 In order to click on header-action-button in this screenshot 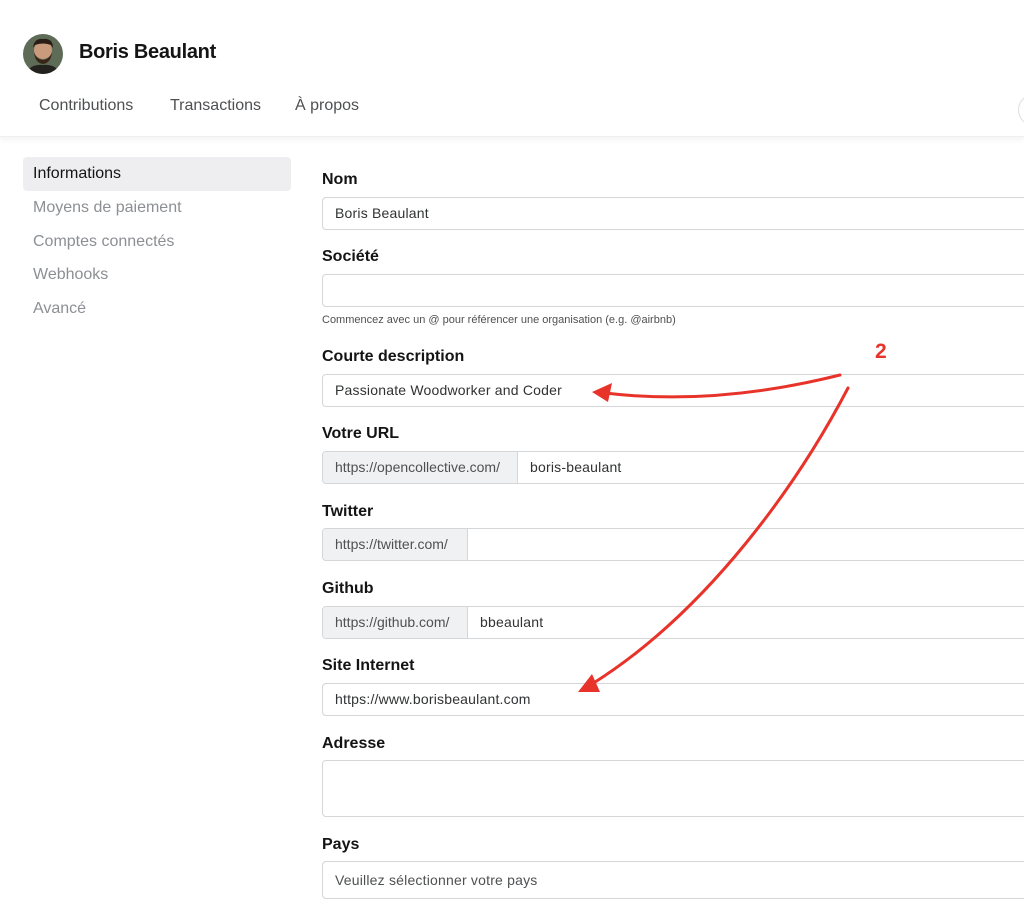, I will do `click(1021, 110)`.